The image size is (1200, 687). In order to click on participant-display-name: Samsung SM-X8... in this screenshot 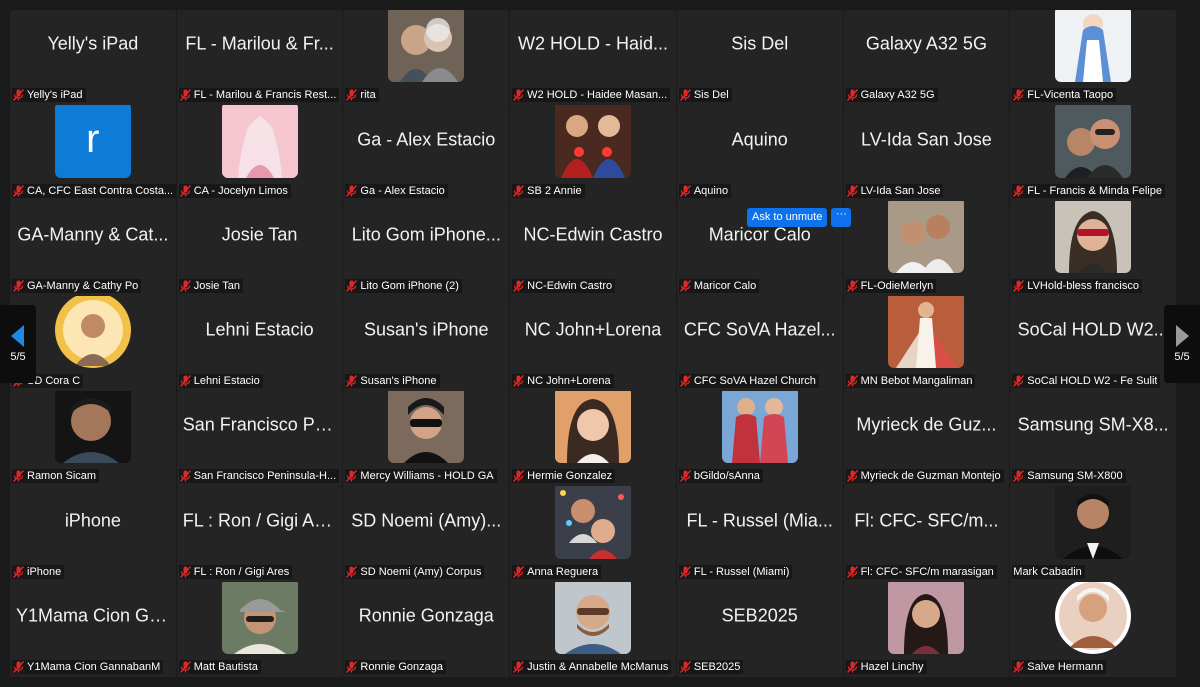, I will do `click(1093, 424)`.